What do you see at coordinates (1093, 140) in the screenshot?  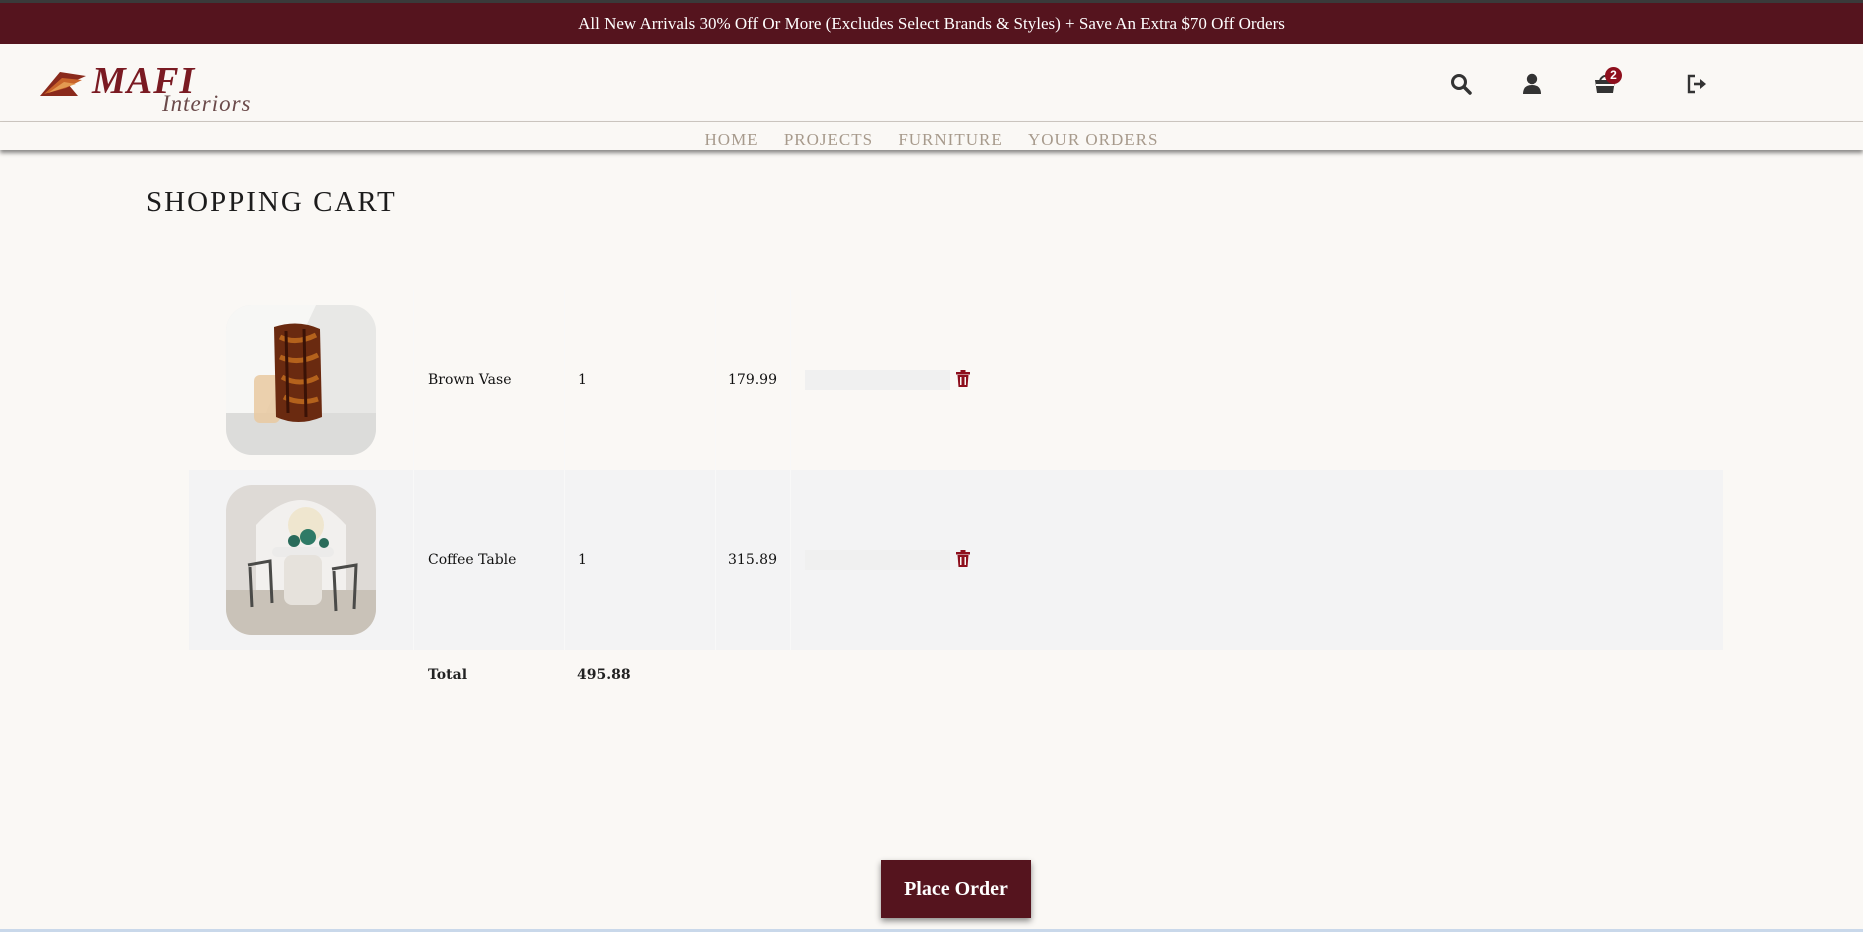 I see `nav-your-orders: YOUR ORDERS` at bounding box center [1093, 140].